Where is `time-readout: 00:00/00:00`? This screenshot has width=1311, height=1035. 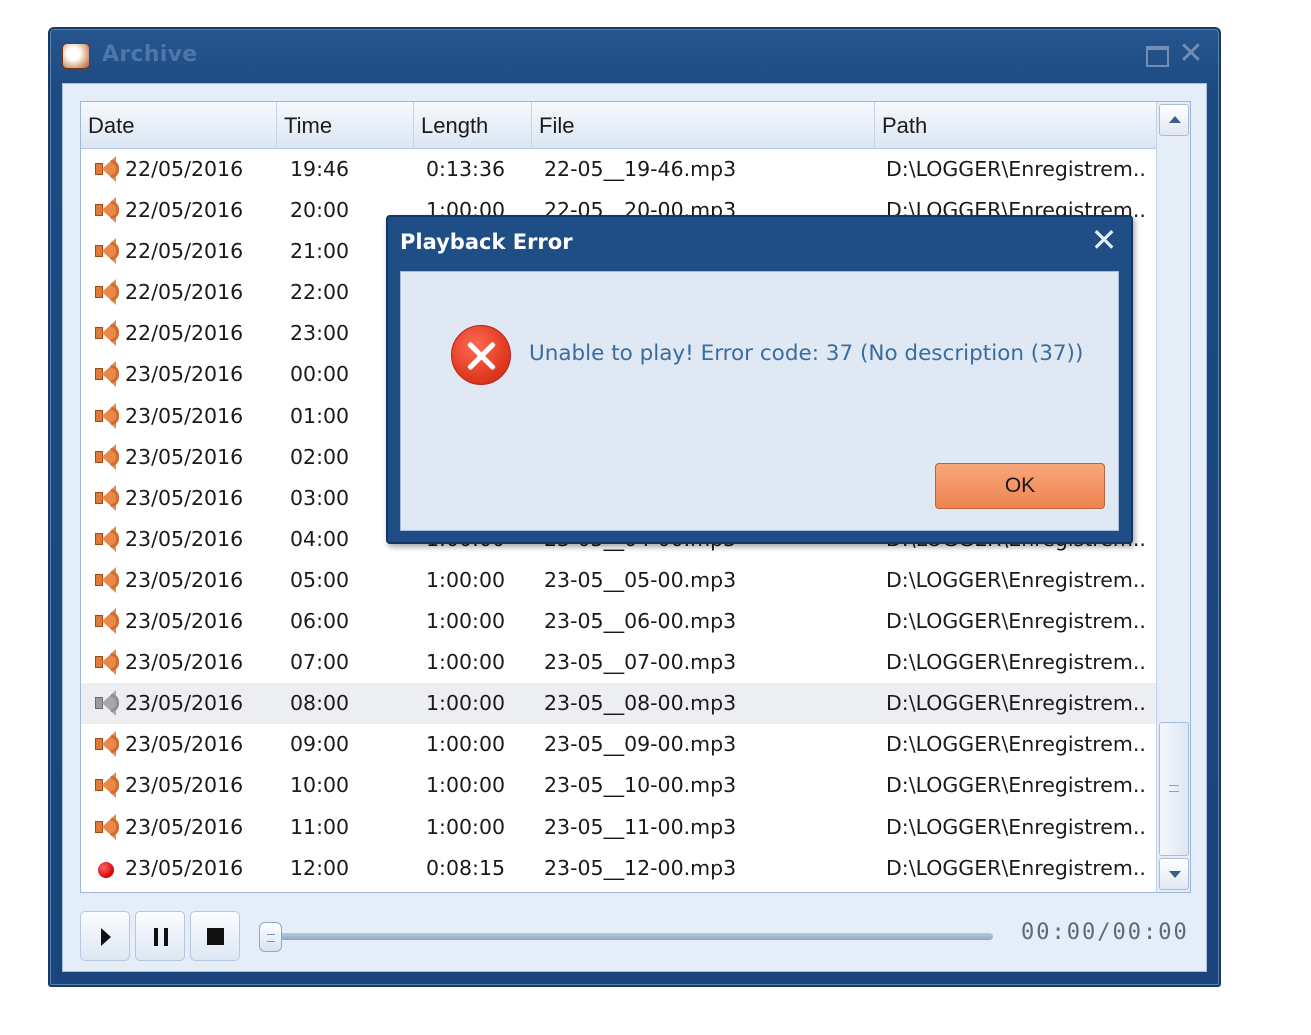 time-readout: 00:00/00:00 is located at coordinates (1105, 932).